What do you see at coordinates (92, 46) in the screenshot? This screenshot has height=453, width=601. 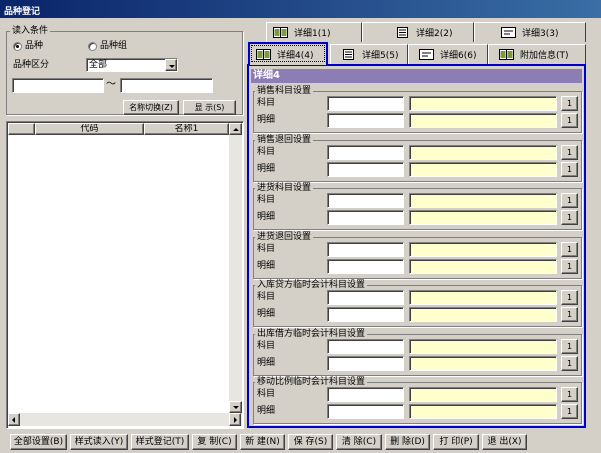 I see `radio-item-group` at bounding box center [92, 46].